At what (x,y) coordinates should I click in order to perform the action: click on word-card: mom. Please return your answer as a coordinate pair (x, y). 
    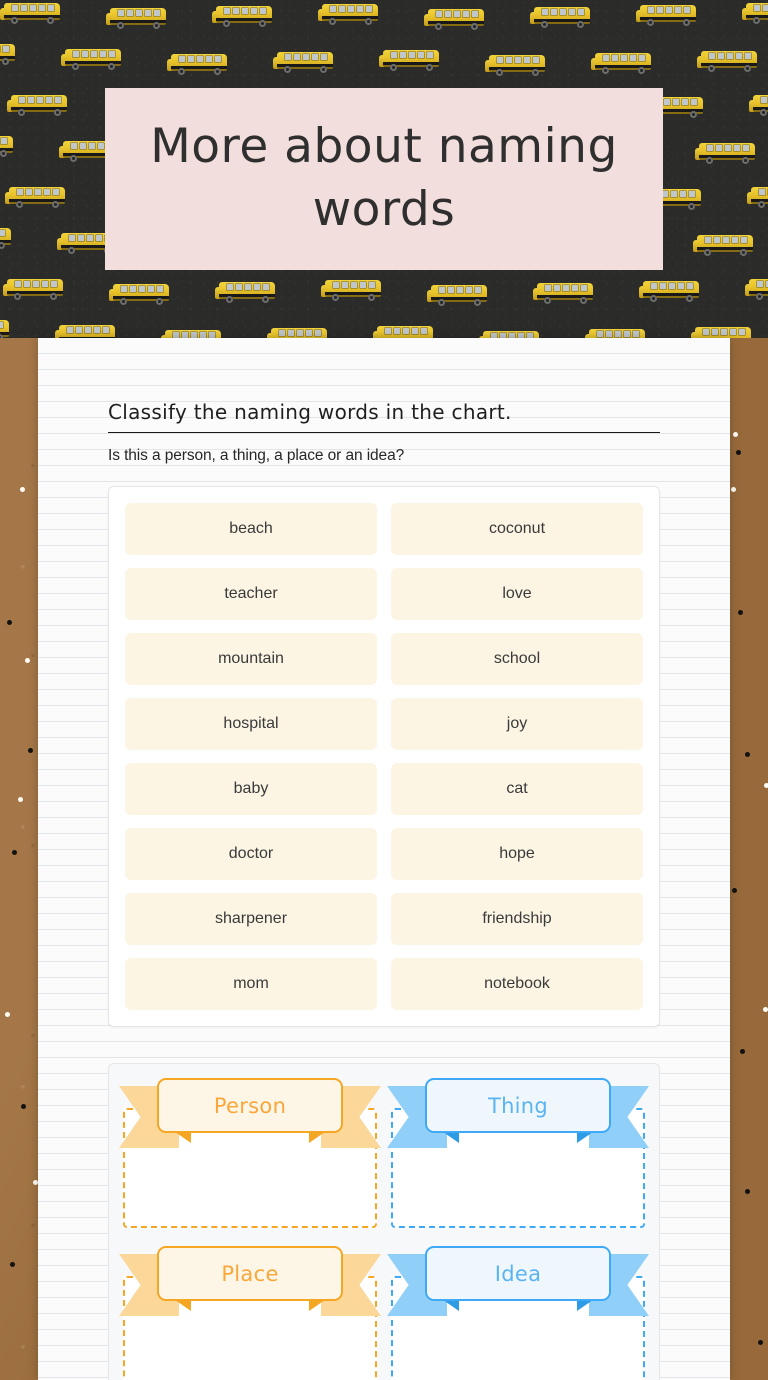
    Looking at the image, I should click on (251, 984).